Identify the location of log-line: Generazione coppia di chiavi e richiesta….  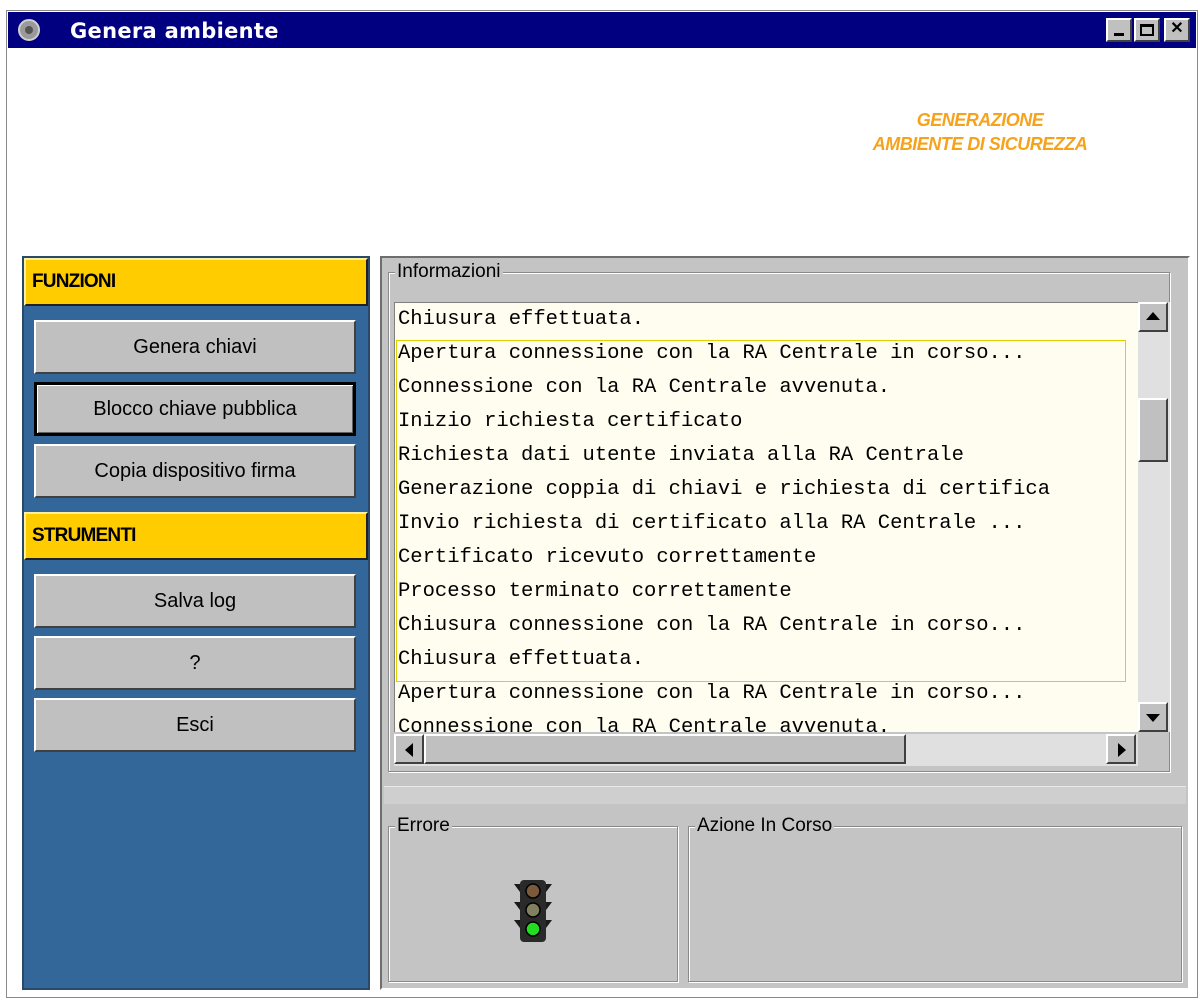
(724, 489).